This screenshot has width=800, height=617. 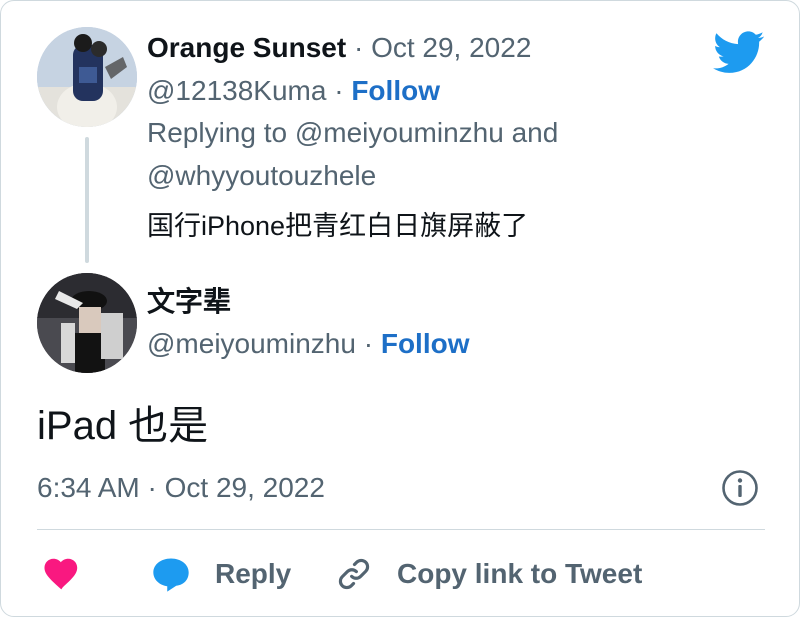 What do you see at coordinates (171, 575) in the screenshot?
I see `reply-bubble-icon` at bounding box center [171, 575].